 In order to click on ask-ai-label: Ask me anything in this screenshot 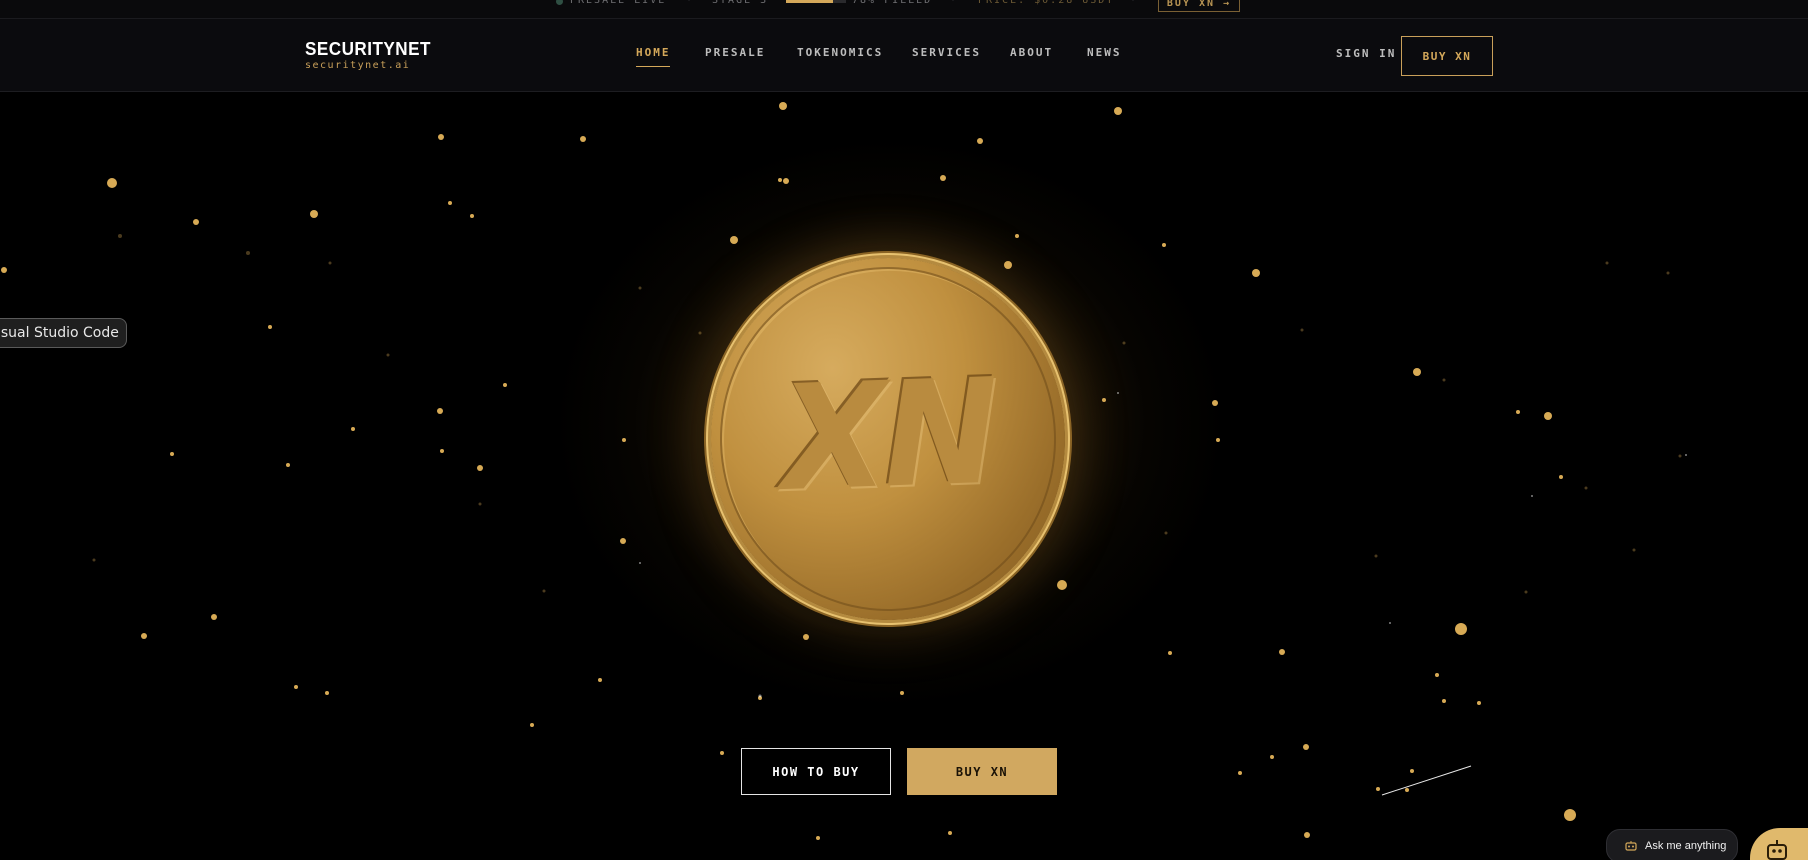, I will do `click(1686, 846)`.